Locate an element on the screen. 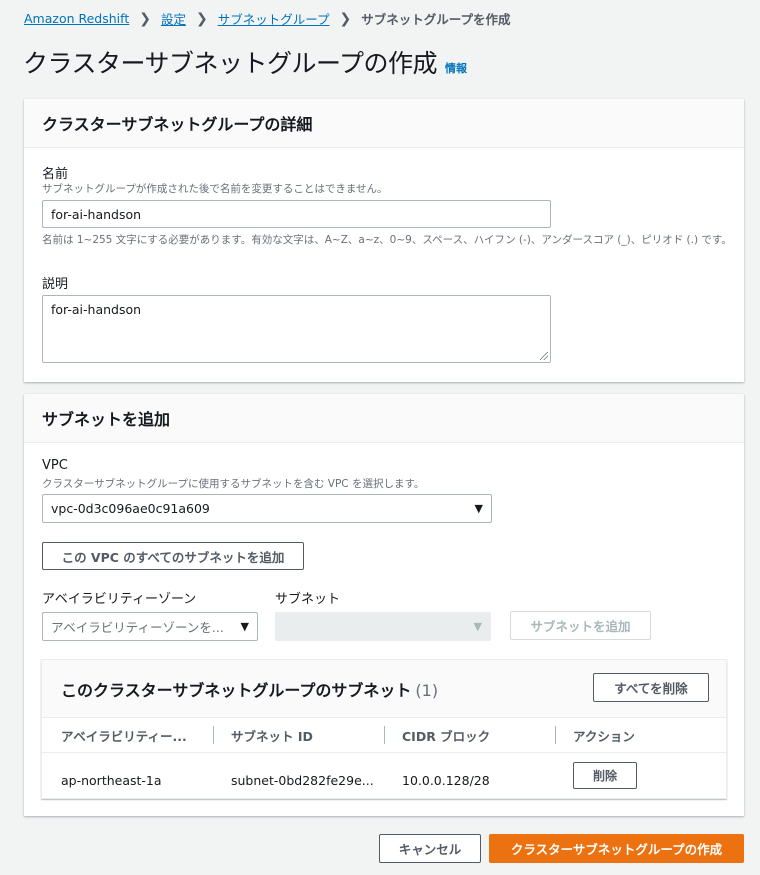  remove-subnet-button: 削除 is located at coordinates (605, 775).